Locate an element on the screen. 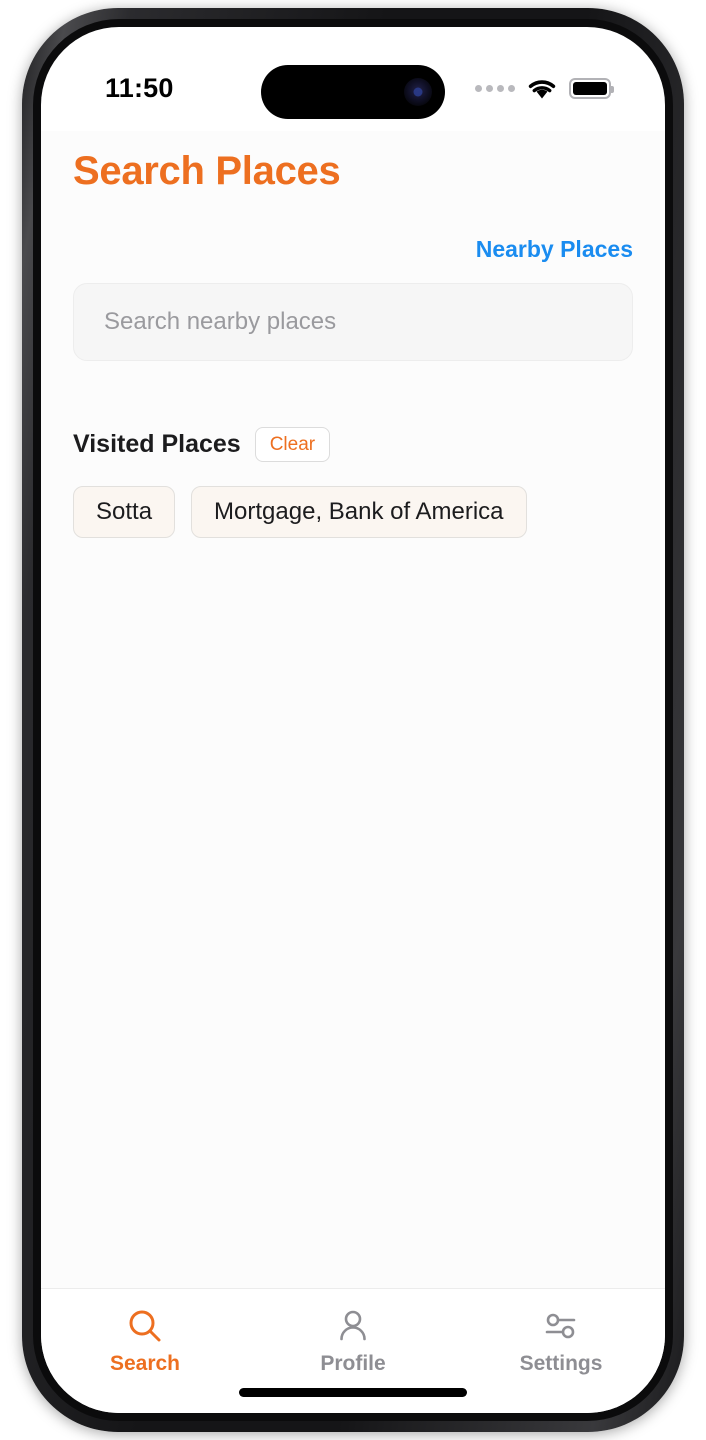 The width and height of the screenshot is (706, 1440). visited-places-chip-list: Sotta Mortgage, Bank of America is located at coordinates (353, 512).